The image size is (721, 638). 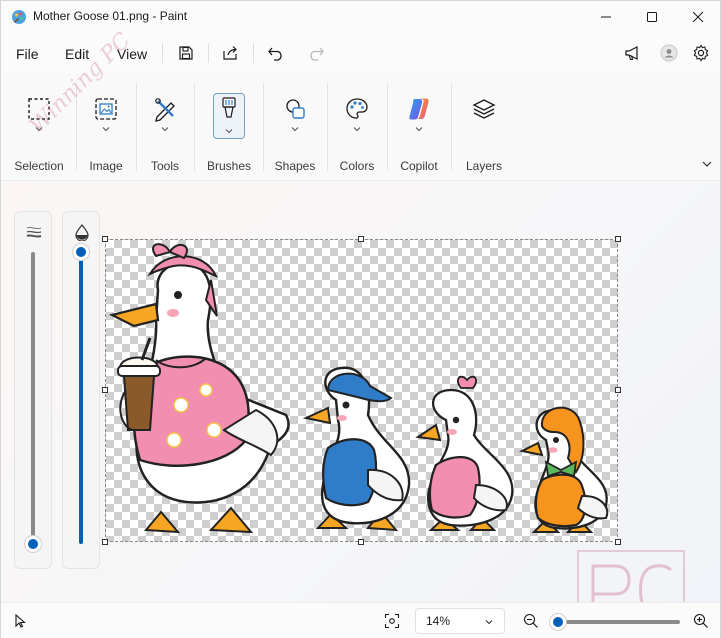 I want to click on feedback-button, so click(x=633, y=53).